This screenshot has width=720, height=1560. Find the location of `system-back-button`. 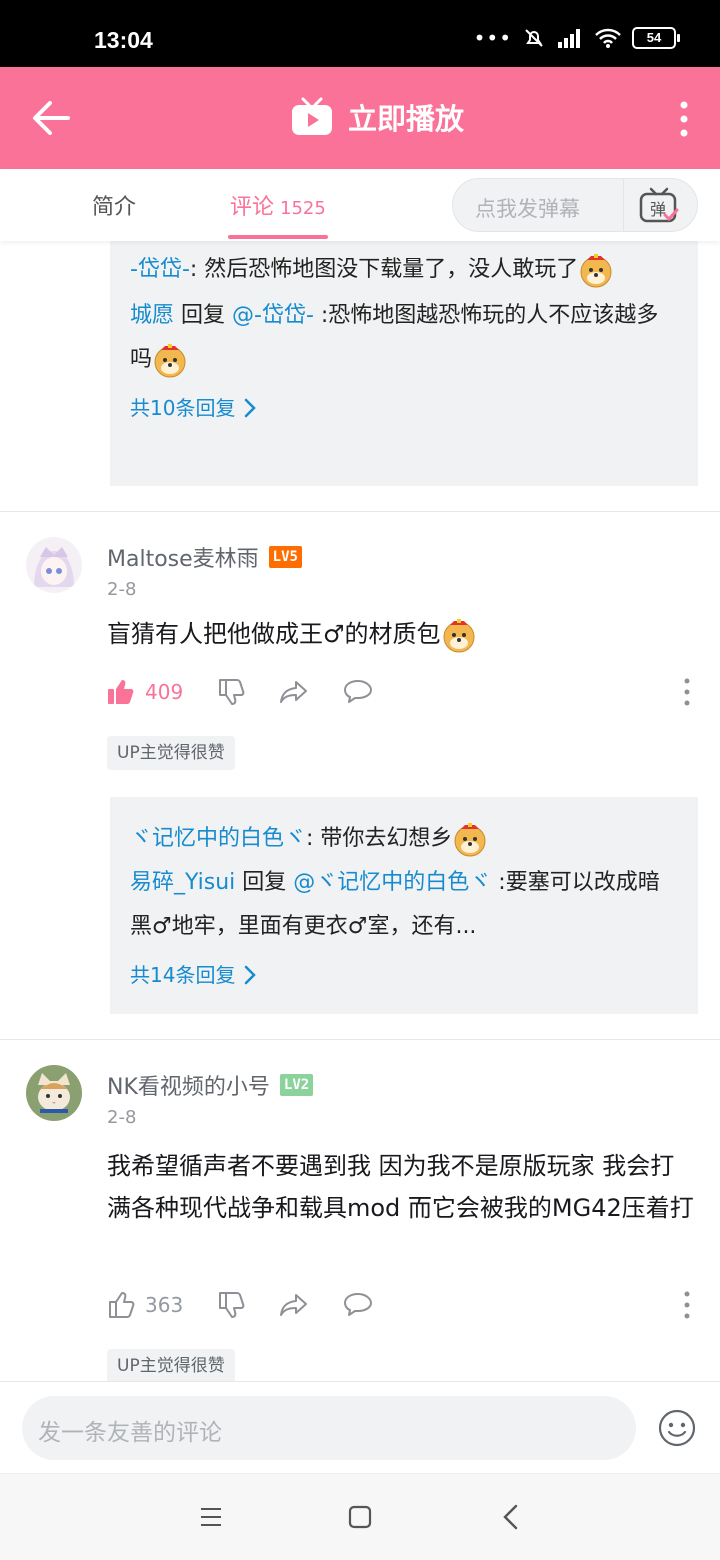

system-back-button is located at coordinates (511, 1519).